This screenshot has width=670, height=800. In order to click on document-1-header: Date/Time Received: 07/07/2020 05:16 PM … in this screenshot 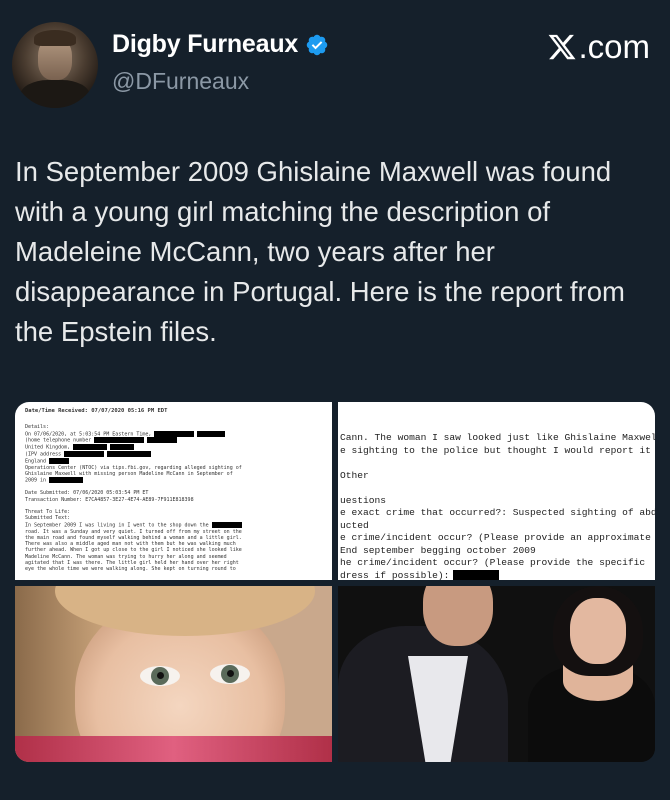, I will do `click(96, 411)`.